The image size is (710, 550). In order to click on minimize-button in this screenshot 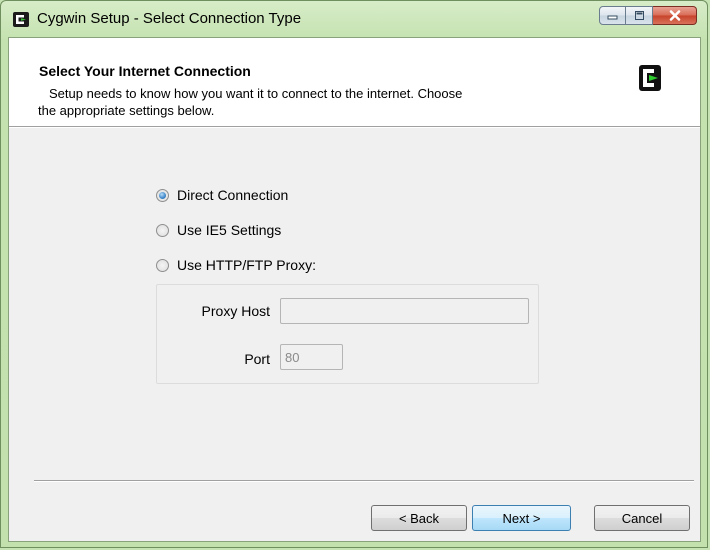, I will do `click(612, 15)`.